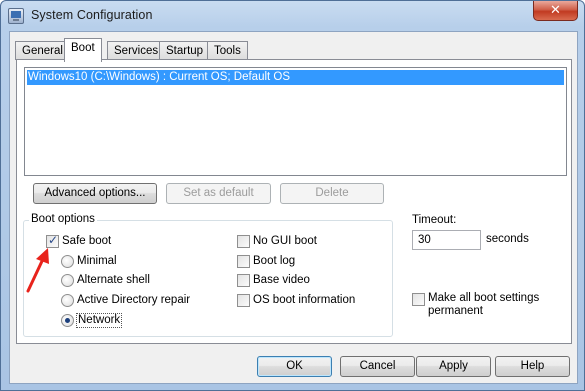 Image resolution: width=585 pixels, height=391 pixels. Describe the element at coordinates (86, 241) in the screenshot. I see `safe-boot-label: Safe boot` at that location.